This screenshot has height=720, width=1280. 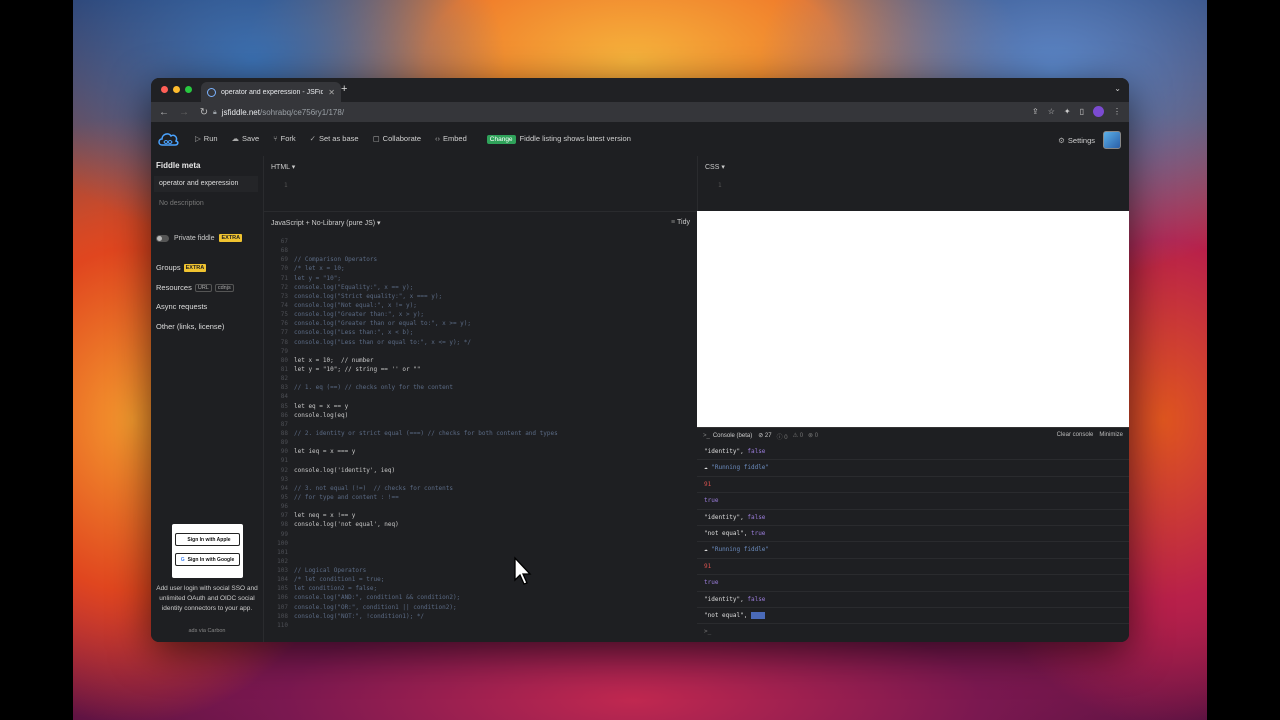 I want to click on profile-icon, so click(x=1098, y=111).